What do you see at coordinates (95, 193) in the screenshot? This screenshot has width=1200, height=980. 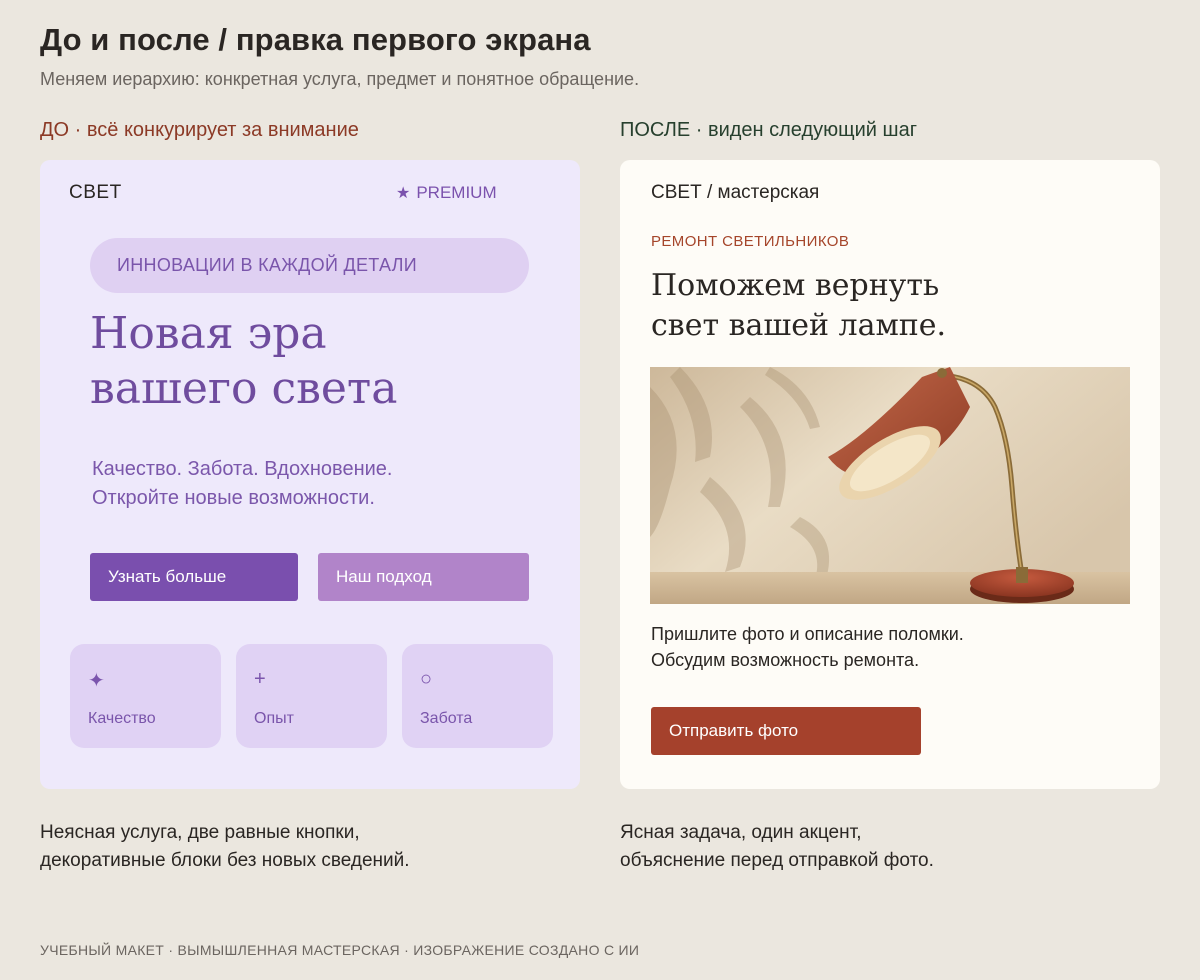 I see `before-brand-logo: СВЕТ` at bounding box center [95, 193].